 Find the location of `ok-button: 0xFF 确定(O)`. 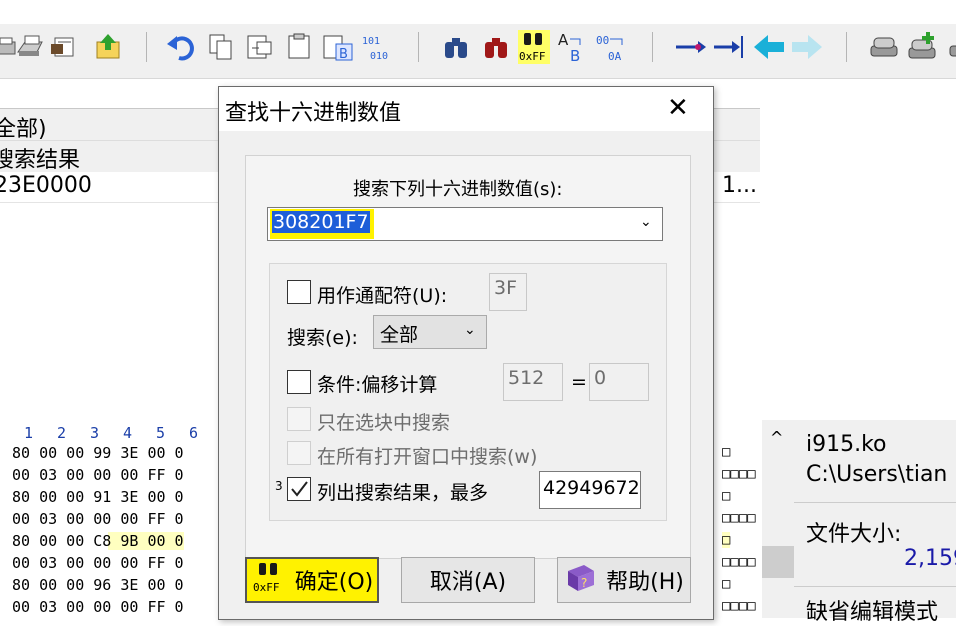

ok-button: 0xFF 确定(O) is located at coordinates (312, 580).